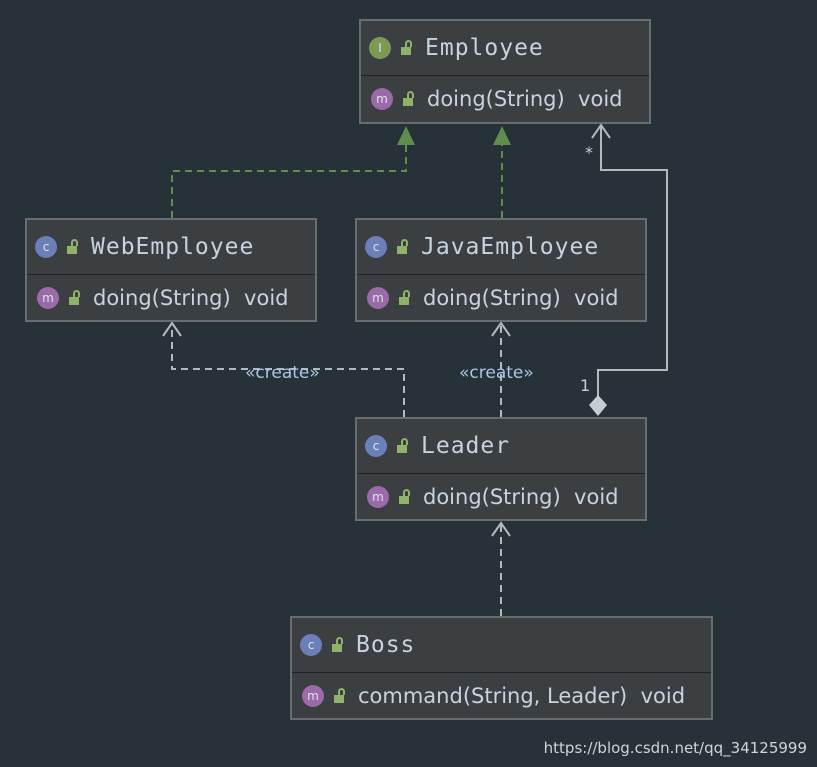 This screenshot has width=817, height=767. What do you see at coordinates (466, 446) in the screenshot?
I see `class-name: Leader` at bounding box center [466, 446].